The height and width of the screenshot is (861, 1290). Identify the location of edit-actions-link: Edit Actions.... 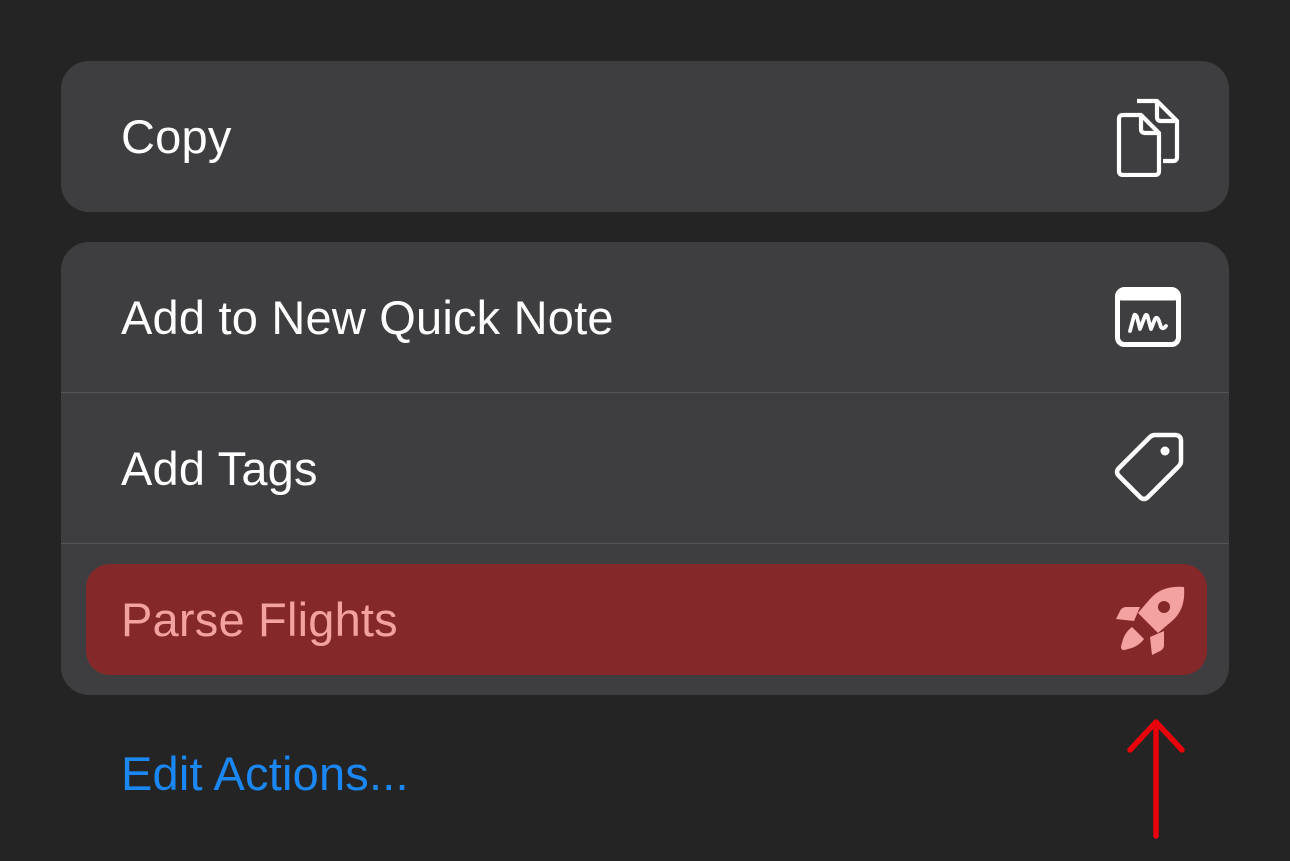
(265, 773).